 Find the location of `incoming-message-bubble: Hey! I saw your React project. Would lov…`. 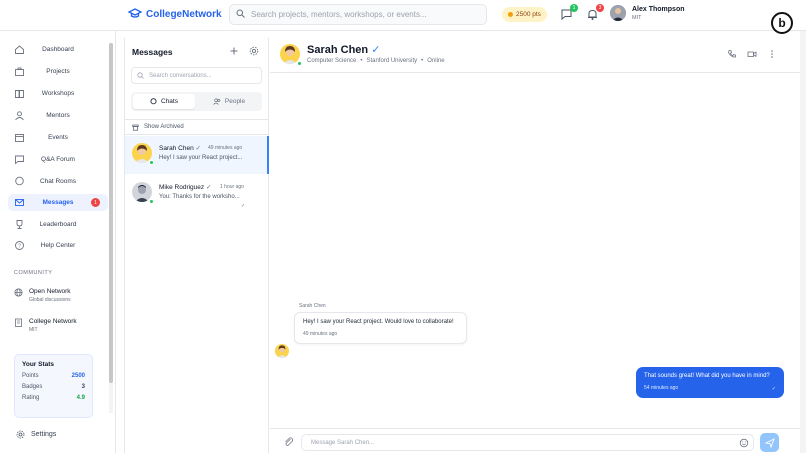

incoming-message-bubble: Hey! I saw your React project. Would lov… is located at coordinates (380, 328).